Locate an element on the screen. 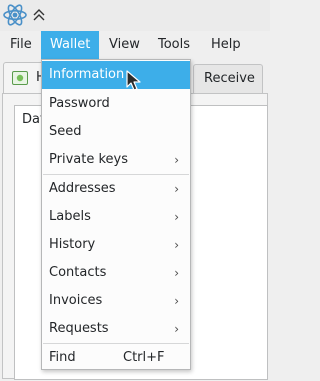  tab-receive: Receive is located at coordinates (228, 79).